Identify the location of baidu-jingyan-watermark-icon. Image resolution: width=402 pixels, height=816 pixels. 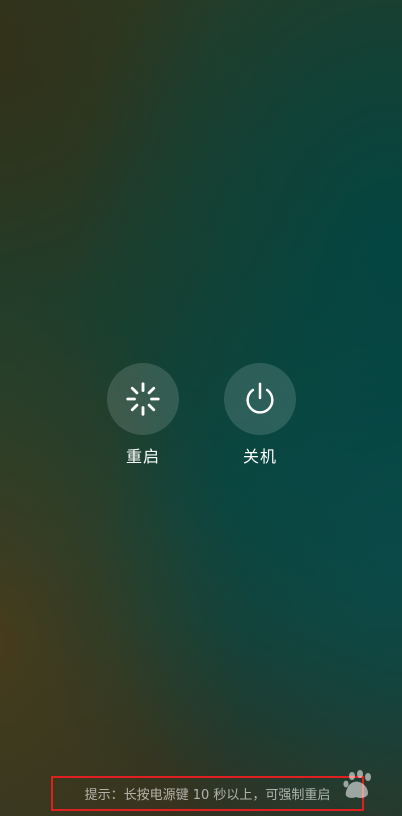
(326, 784).